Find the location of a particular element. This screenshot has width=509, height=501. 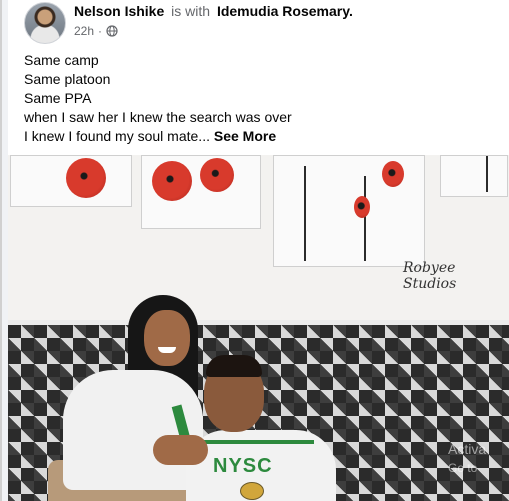

nysc-shirt-text: NYSC is located at coordinates (243, 466).